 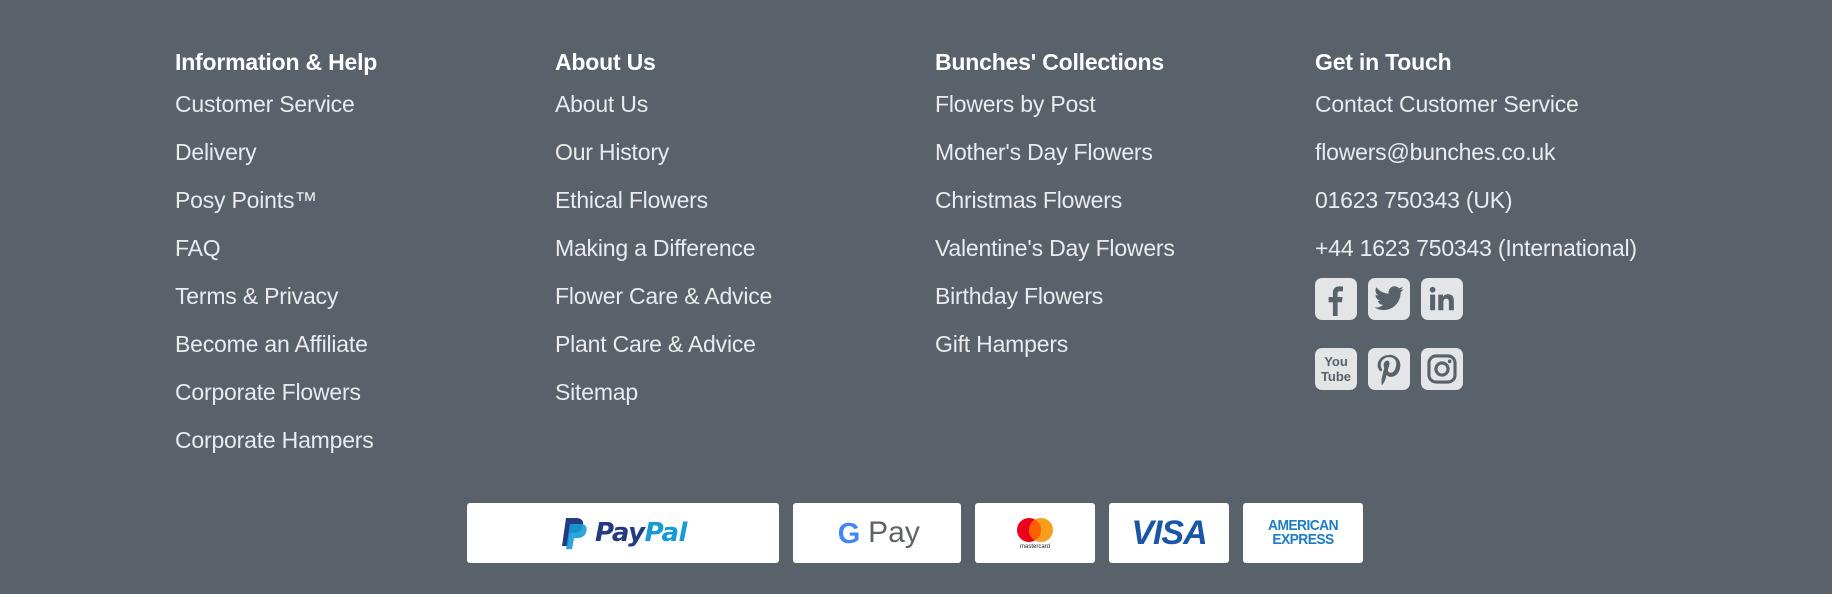 What do you see at coordinates (365, 392) in the screenshot?
I see `footer-link-corporate-flowers: Corporate Flowers` at bounding box center [365, 392].